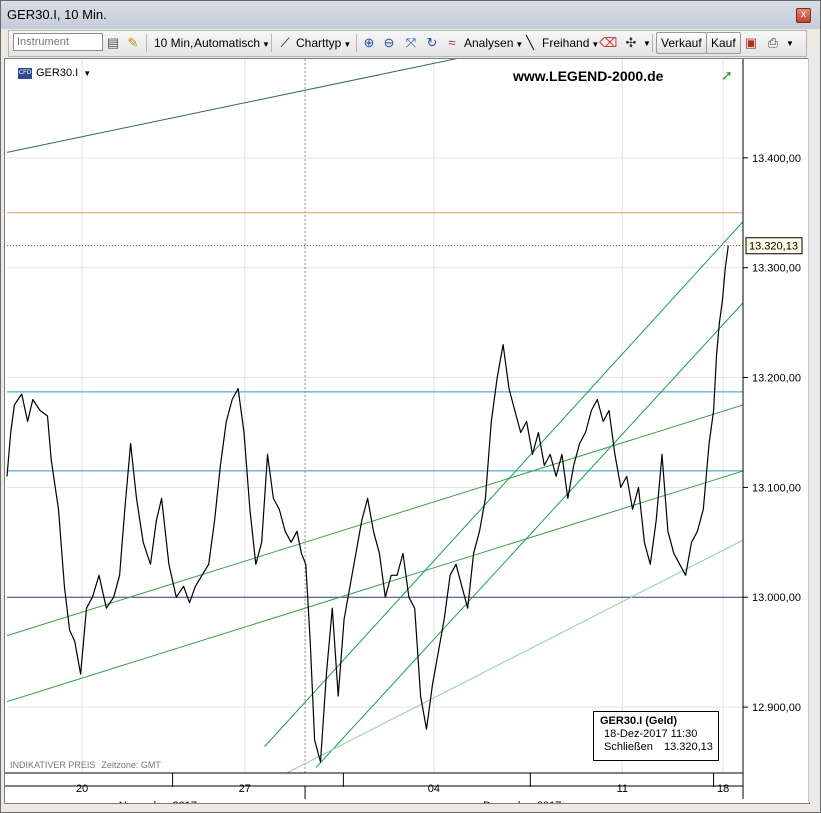  Describe the element at coordinates (776, 269) in the screenshot. I see `y-tick-label: 13.300,00` at that location.